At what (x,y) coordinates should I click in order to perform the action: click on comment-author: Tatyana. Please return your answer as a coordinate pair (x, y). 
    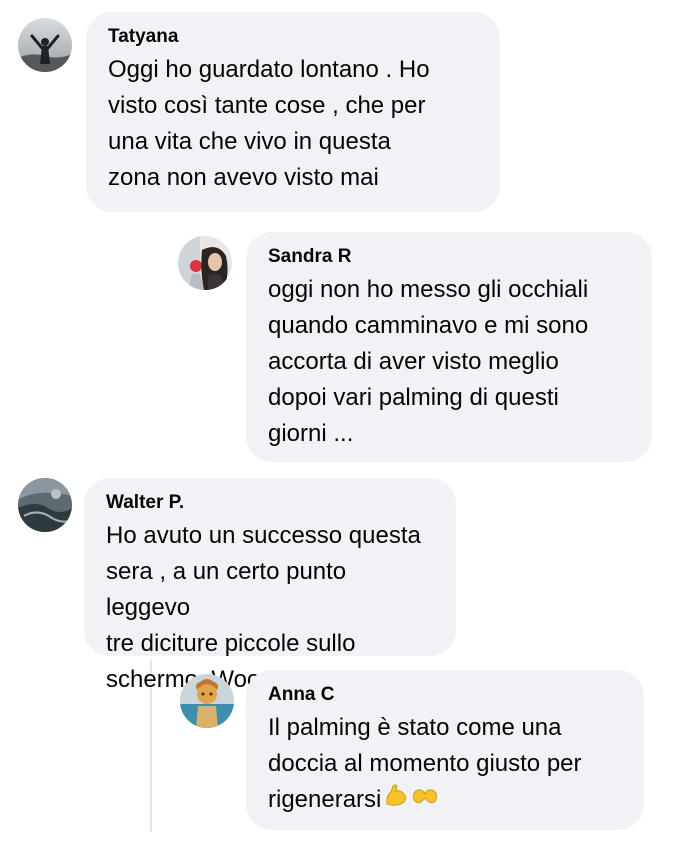
    Looking at the image, I should click on (293, 37).